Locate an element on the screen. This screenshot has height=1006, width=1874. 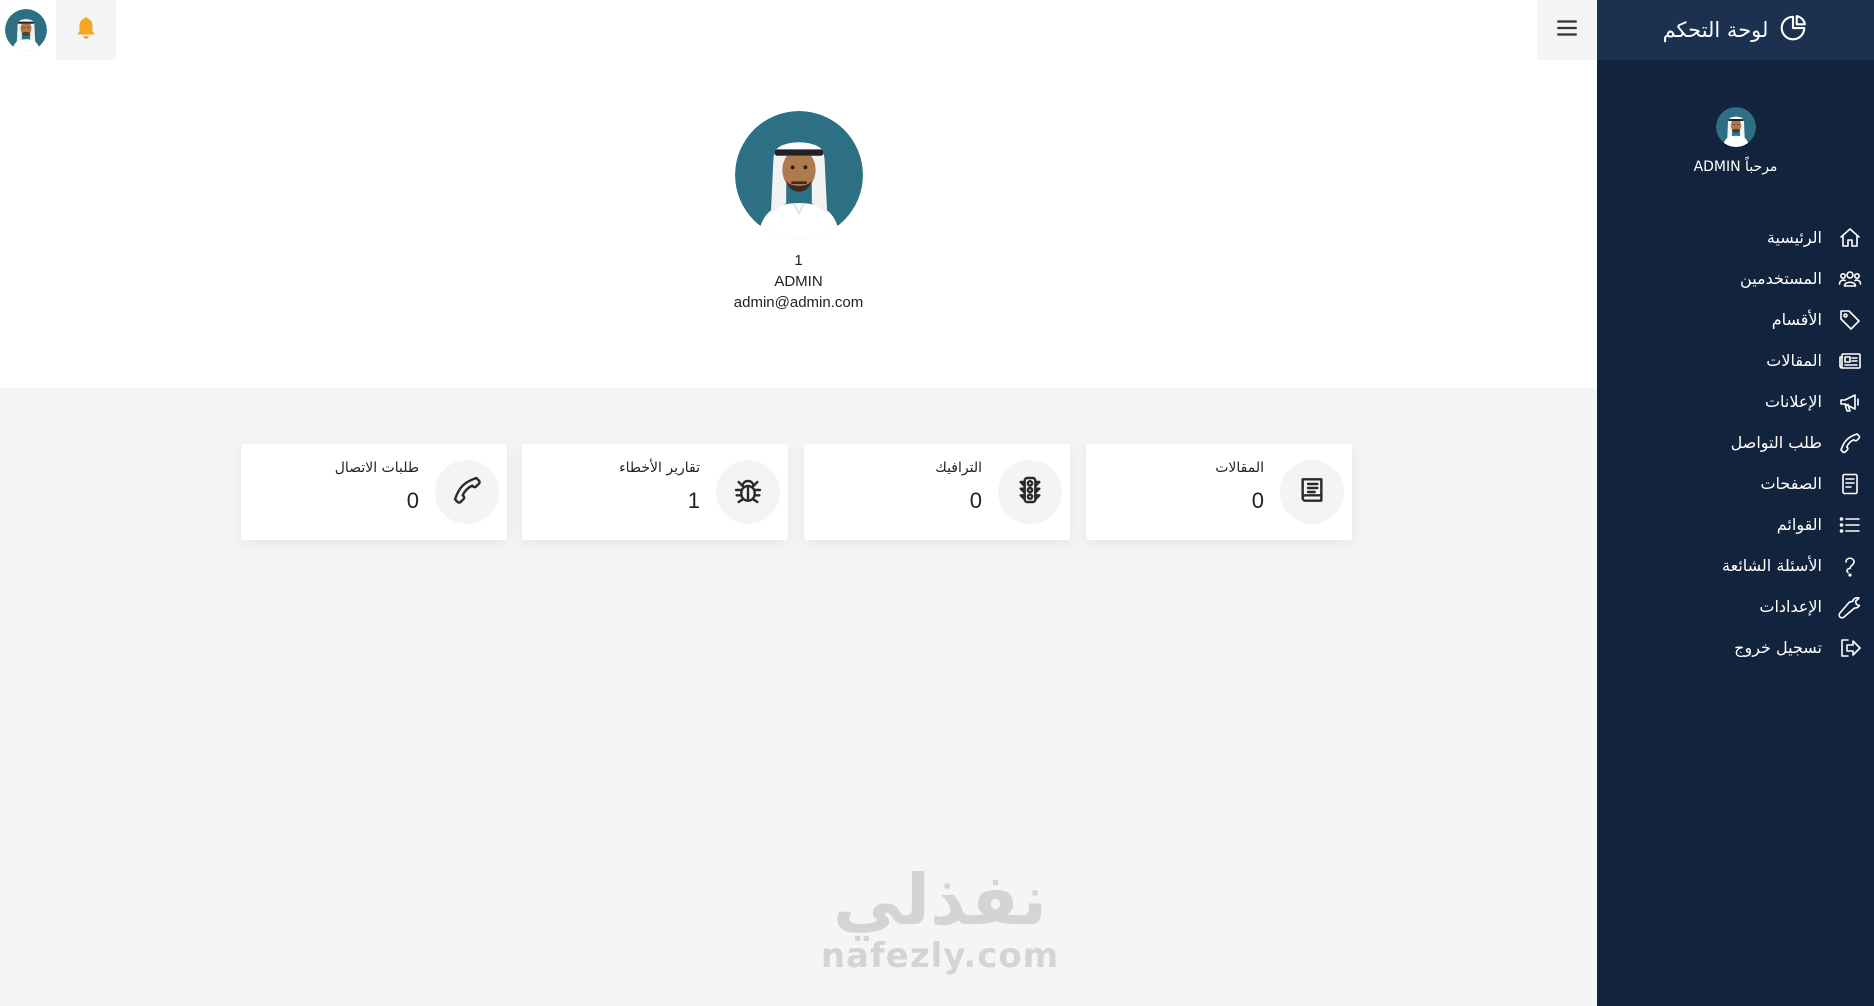
traffic-light-icon is located at coordinates (1030, 492).